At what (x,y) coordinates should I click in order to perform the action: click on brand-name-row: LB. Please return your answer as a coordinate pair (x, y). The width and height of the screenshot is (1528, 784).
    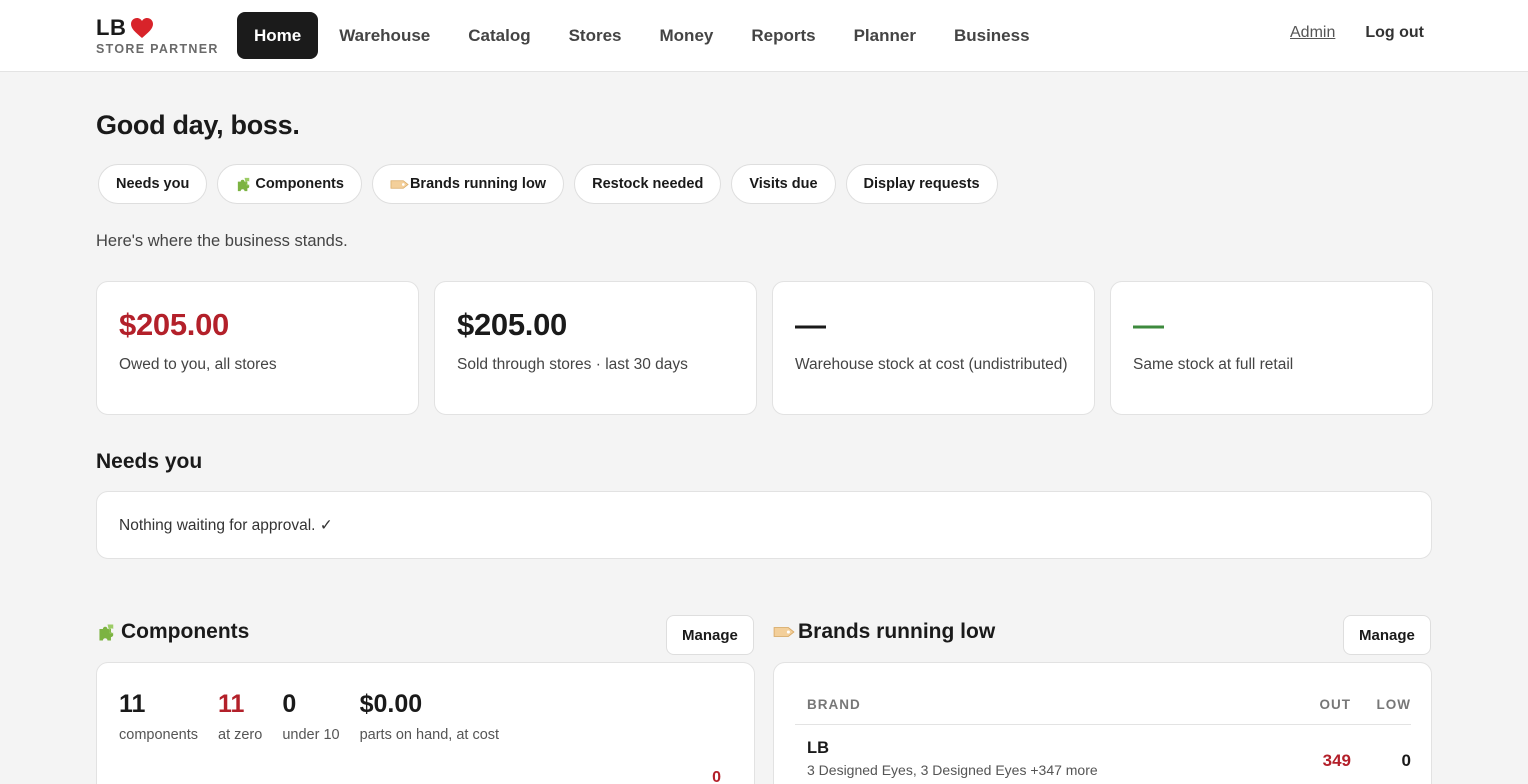
    Looking at the image, I should click on (157, 28).